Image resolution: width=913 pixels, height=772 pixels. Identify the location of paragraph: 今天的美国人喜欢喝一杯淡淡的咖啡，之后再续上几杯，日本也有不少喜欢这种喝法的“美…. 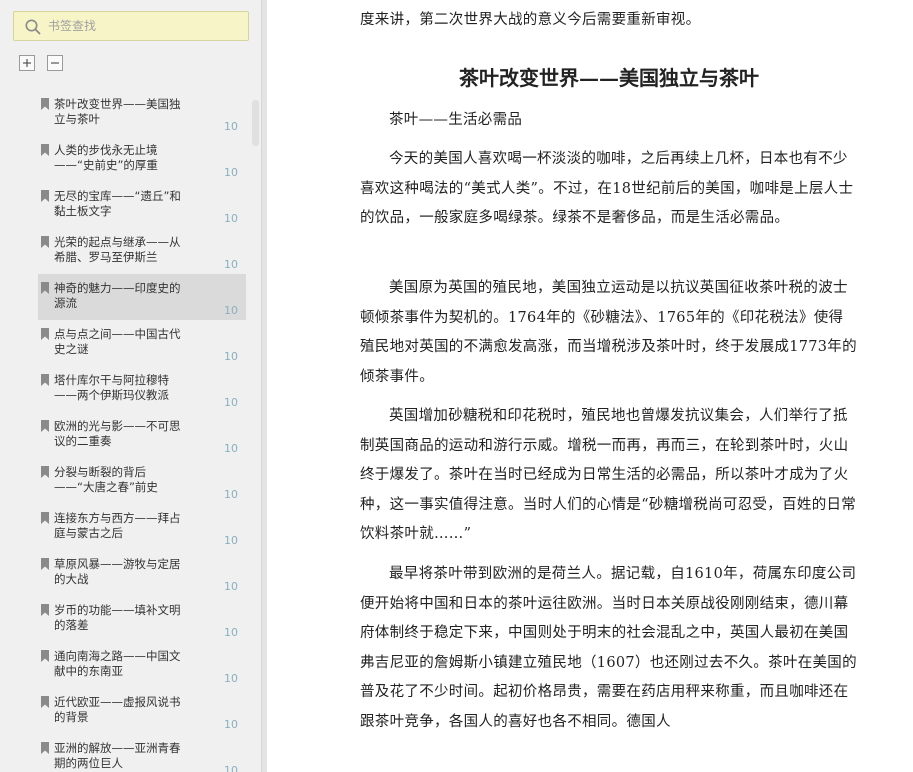
(607, 188).